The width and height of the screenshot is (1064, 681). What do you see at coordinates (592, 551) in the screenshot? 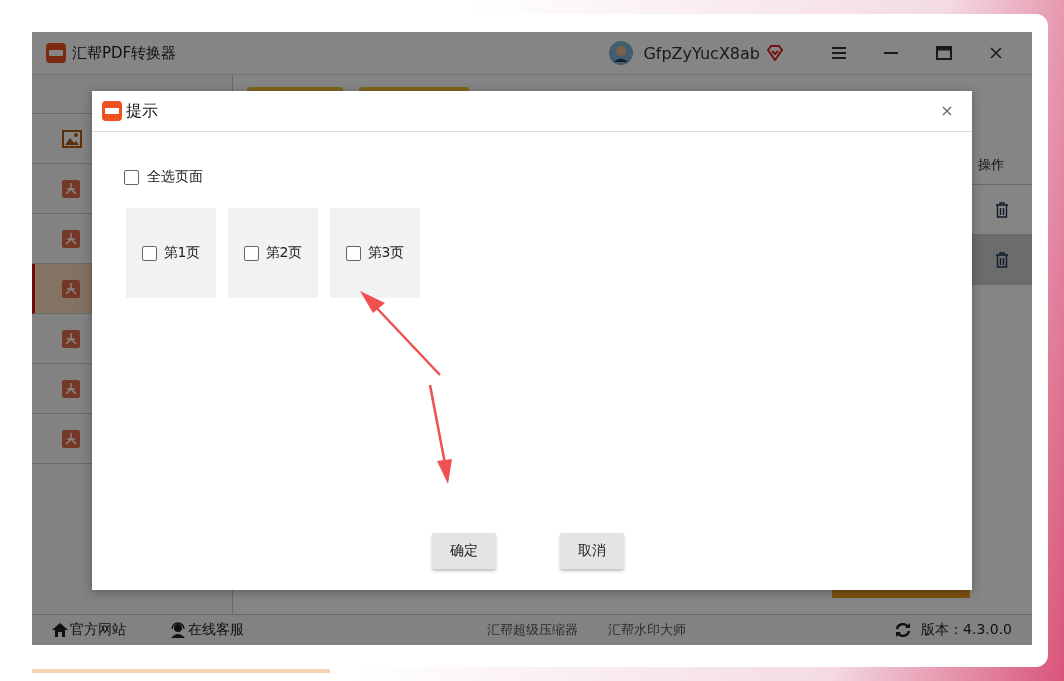
I see `dialog-button: 取消` at bounding box center [592, 551].